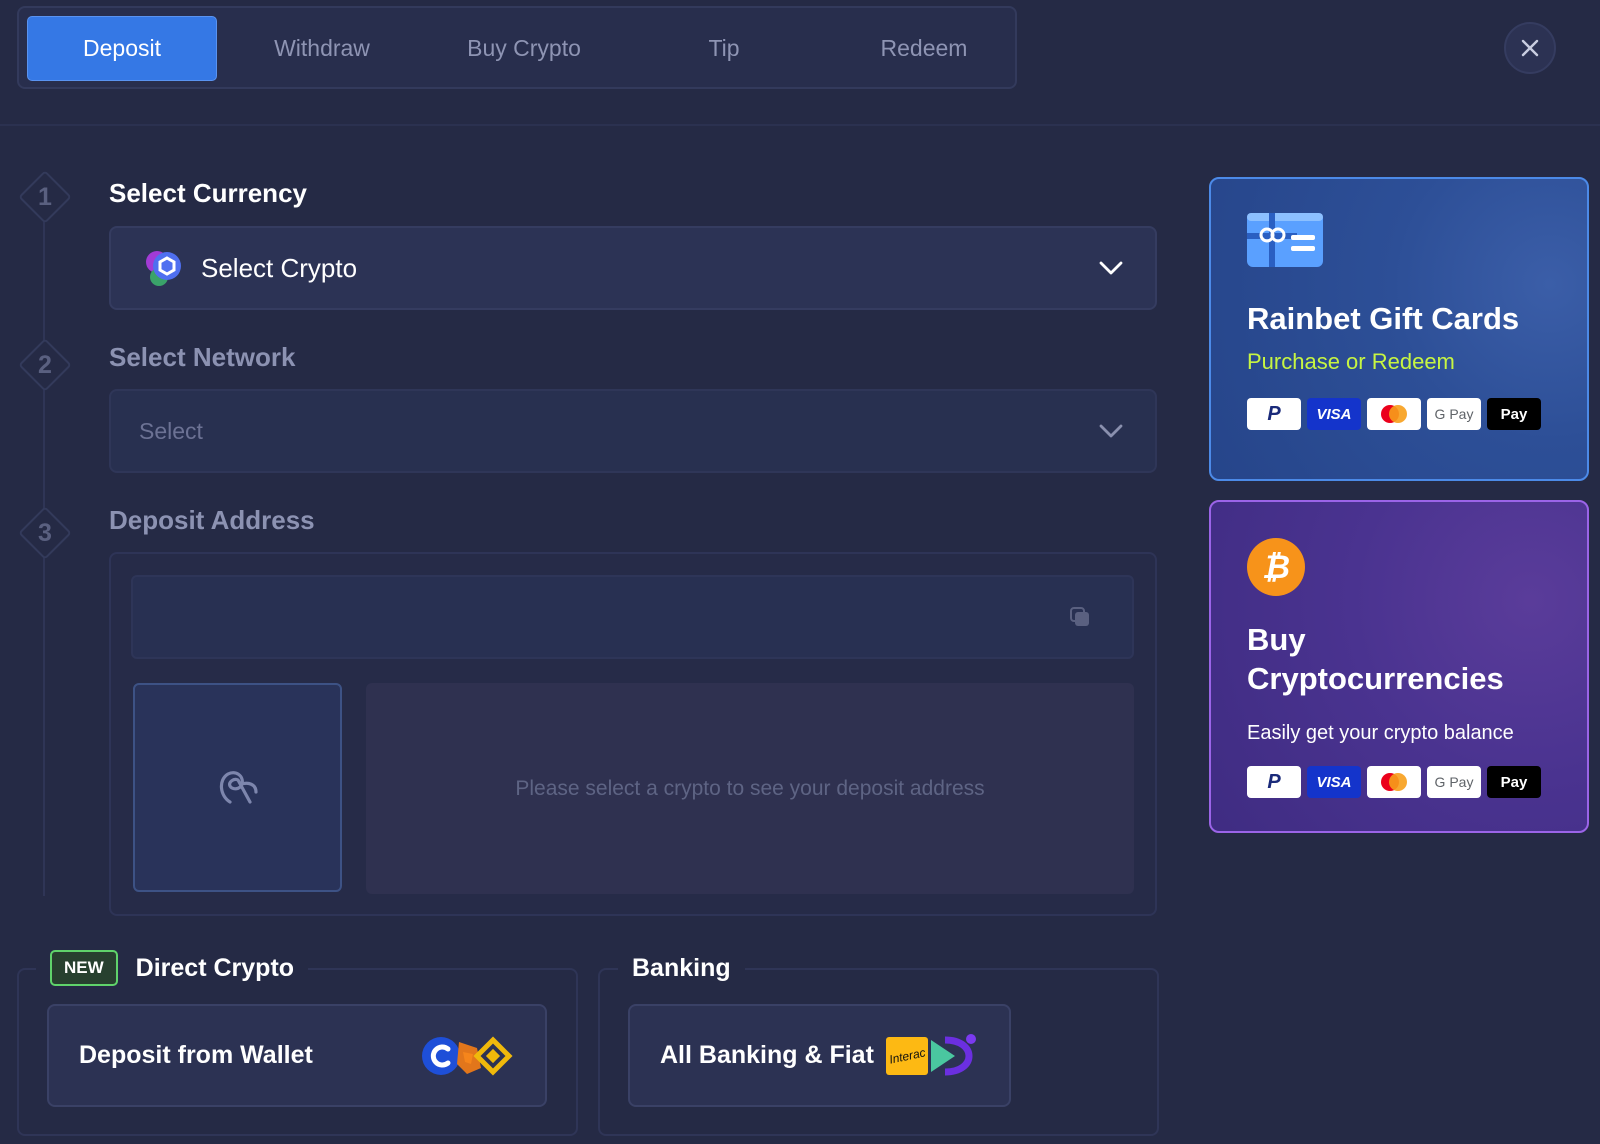 The width and height of the screenshot is (1600, 1144). What do you see at coordinates (45, 365) in the screenshot?
I see `step-2-badge: 2` at bounding box center [45, 365].